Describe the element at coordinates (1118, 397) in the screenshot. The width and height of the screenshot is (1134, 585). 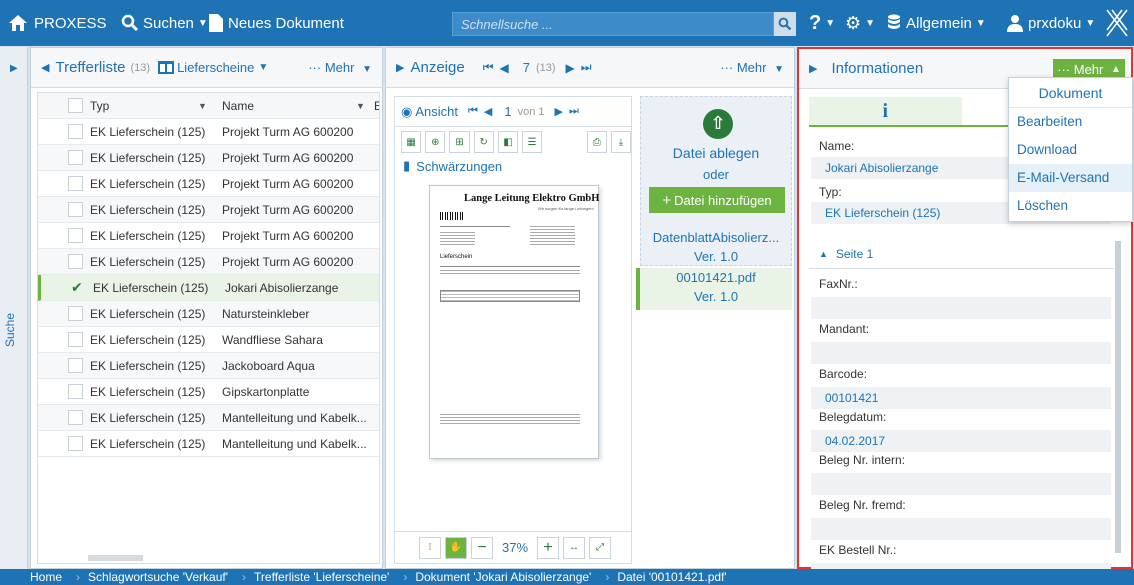
I see `vertical-scrollbar` at that location.